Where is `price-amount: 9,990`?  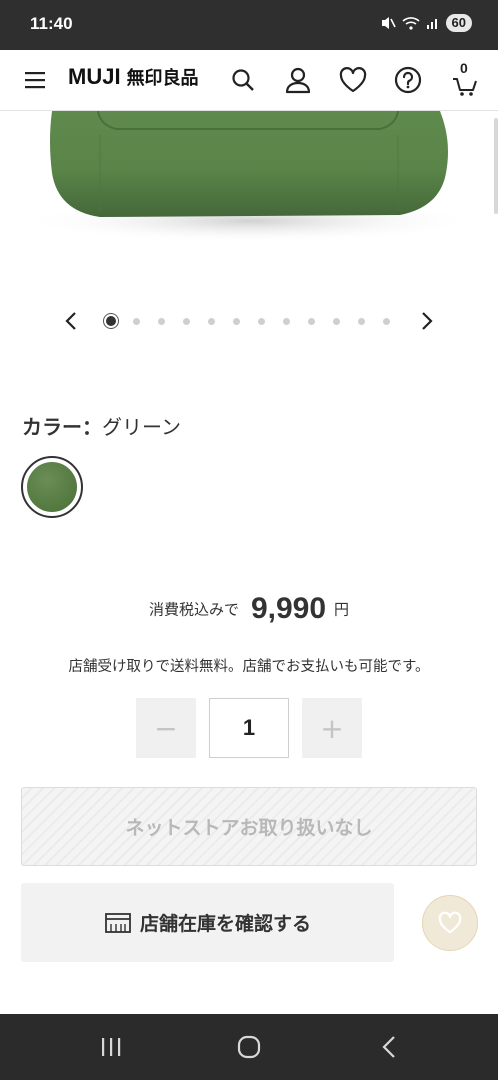 price-amount: 9,990 is located at coordinates (288, 608).